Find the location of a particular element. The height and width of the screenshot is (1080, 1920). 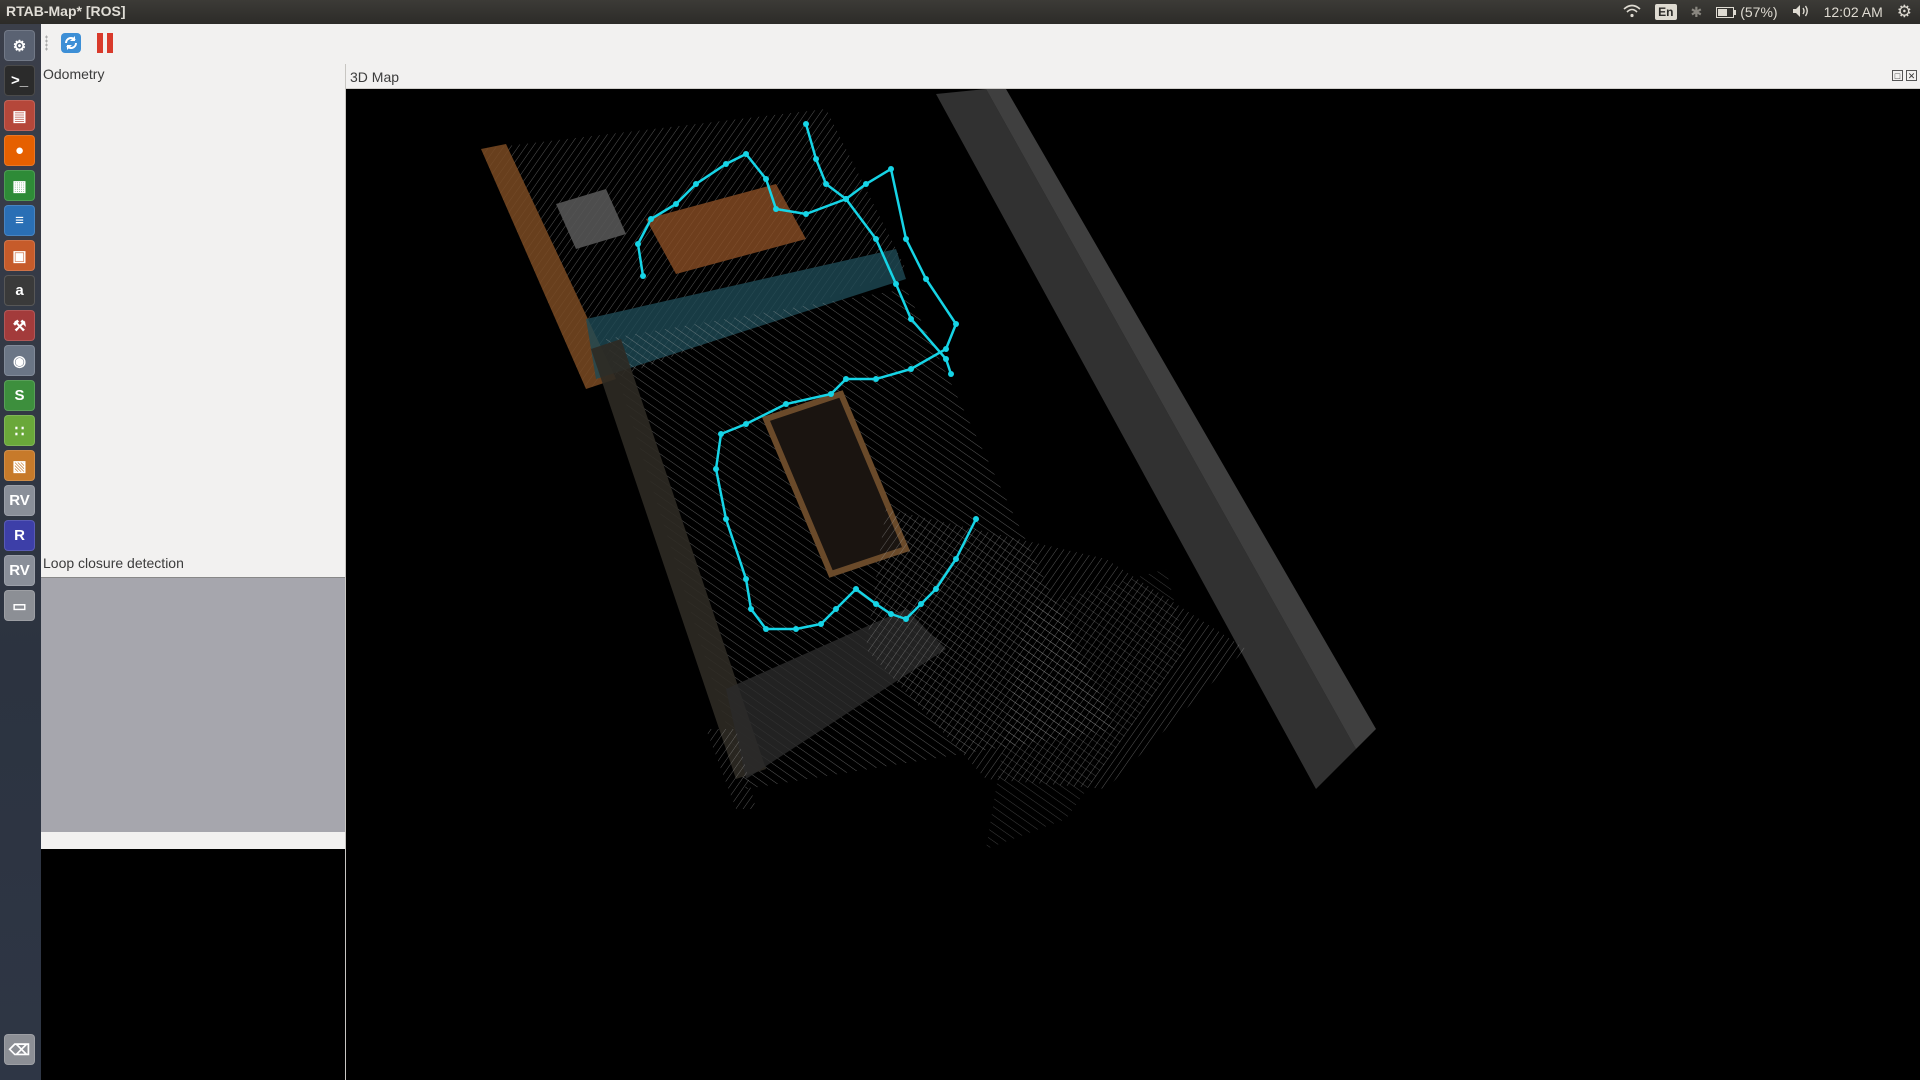

volume-icon is located at coordinates (1801, 12).